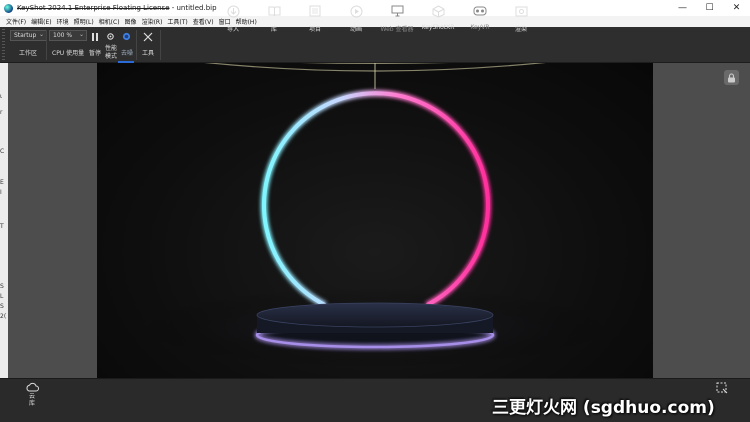  What do you see at coordinates (314, 29) in the screenshot?
I see `project-label: 项目` at bounding box center [314, 29].